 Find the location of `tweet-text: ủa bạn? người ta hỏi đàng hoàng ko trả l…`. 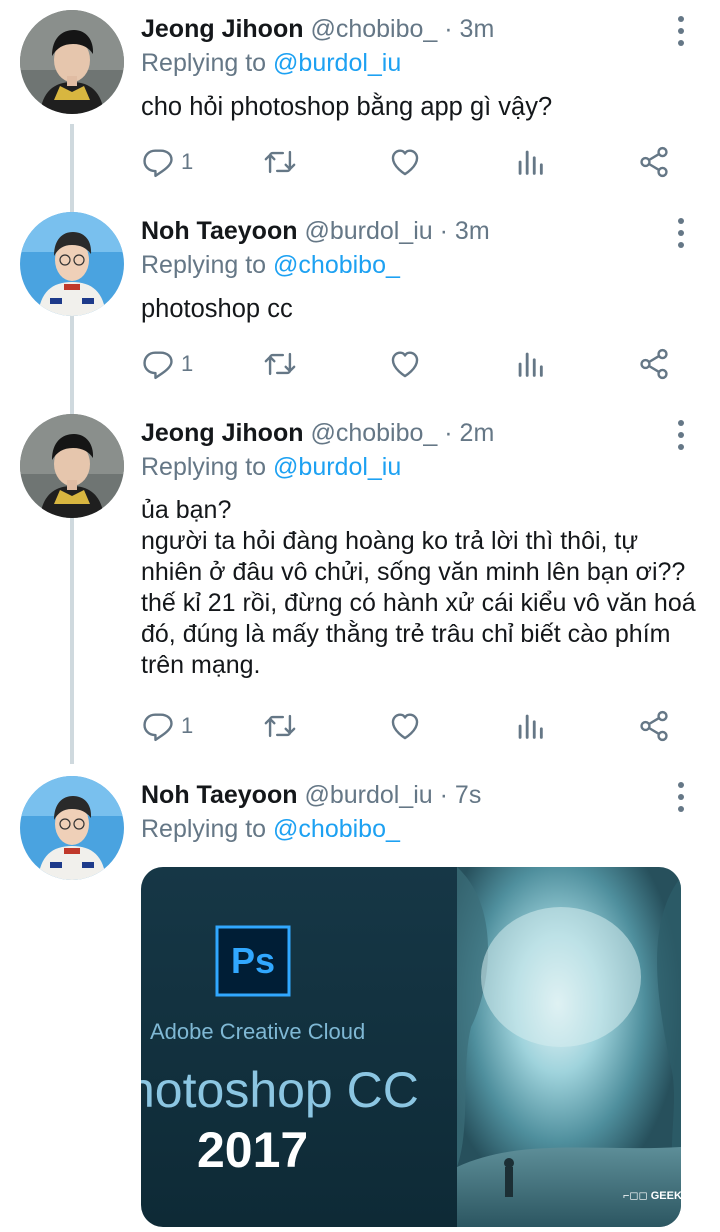

tweet-text: ủa bạn? người ta hỏi đàng hoàng ko trả l… is located at coordinates (418, 587).